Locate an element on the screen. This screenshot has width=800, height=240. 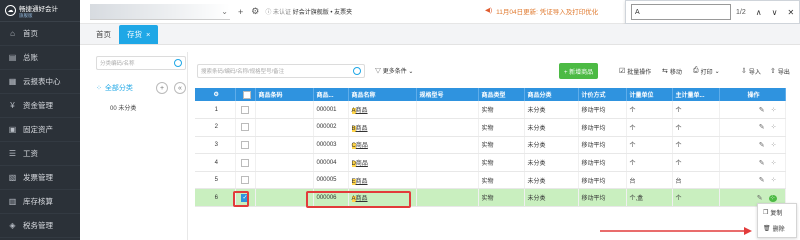
row-number: 3 is located at coordinates (215, 145).